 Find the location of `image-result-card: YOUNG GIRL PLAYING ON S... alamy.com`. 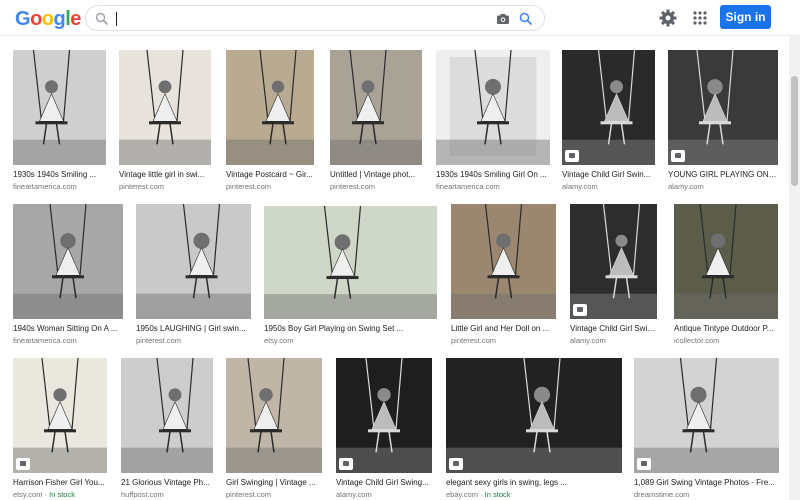

image-result-card: YOUNG GIRL PLAYING ON S... alamy.com is located at coordinates (723, 121).